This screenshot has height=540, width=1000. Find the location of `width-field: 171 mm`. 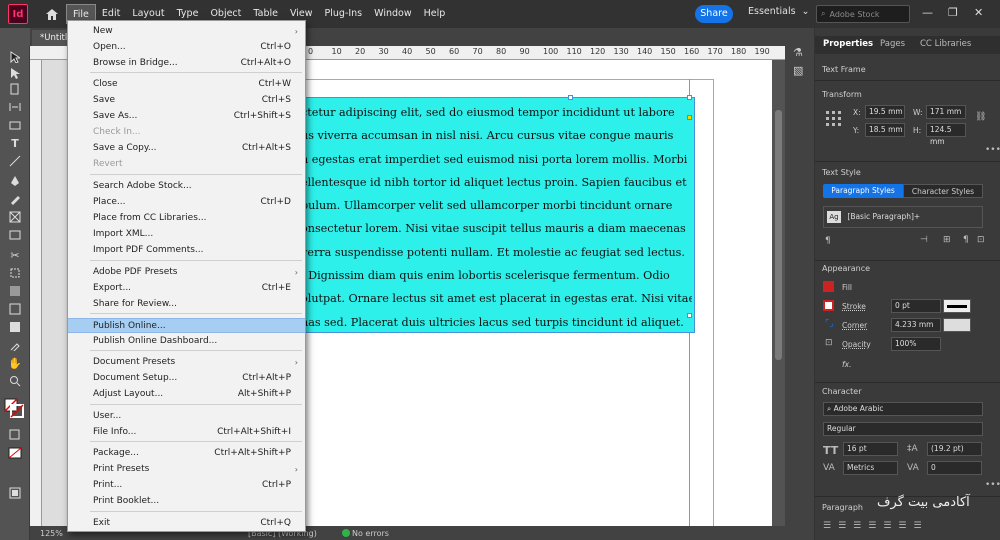

width-field: 171 mm is located at coordinates (946, 112).